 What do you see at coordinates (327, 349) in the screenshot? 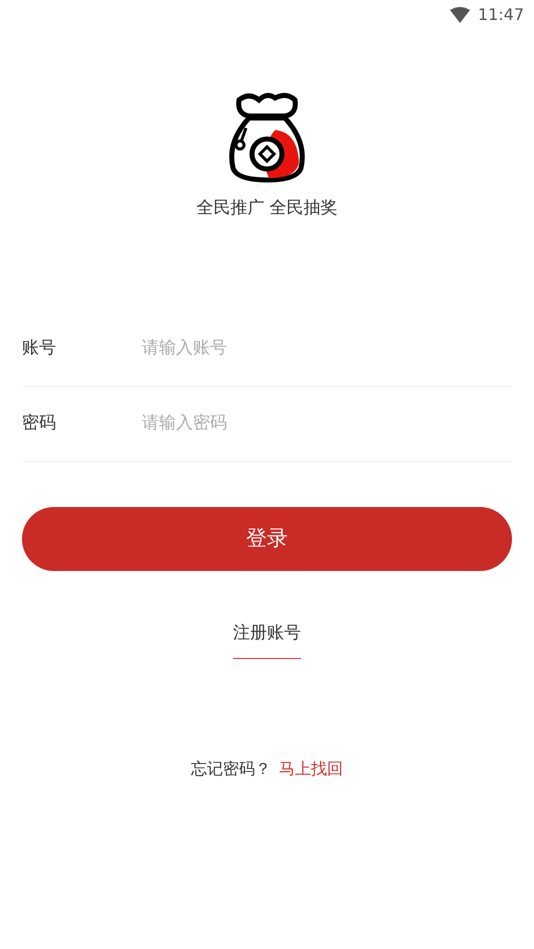
I see `input-field: 请输入账号` at bounding box center [327, 349].